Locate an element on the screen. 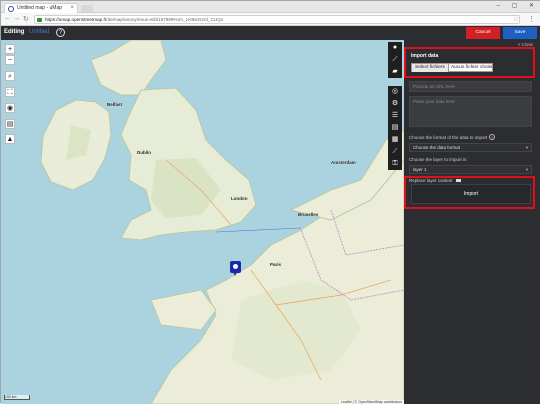  save-button: Save is located at coordinates (520, 33).